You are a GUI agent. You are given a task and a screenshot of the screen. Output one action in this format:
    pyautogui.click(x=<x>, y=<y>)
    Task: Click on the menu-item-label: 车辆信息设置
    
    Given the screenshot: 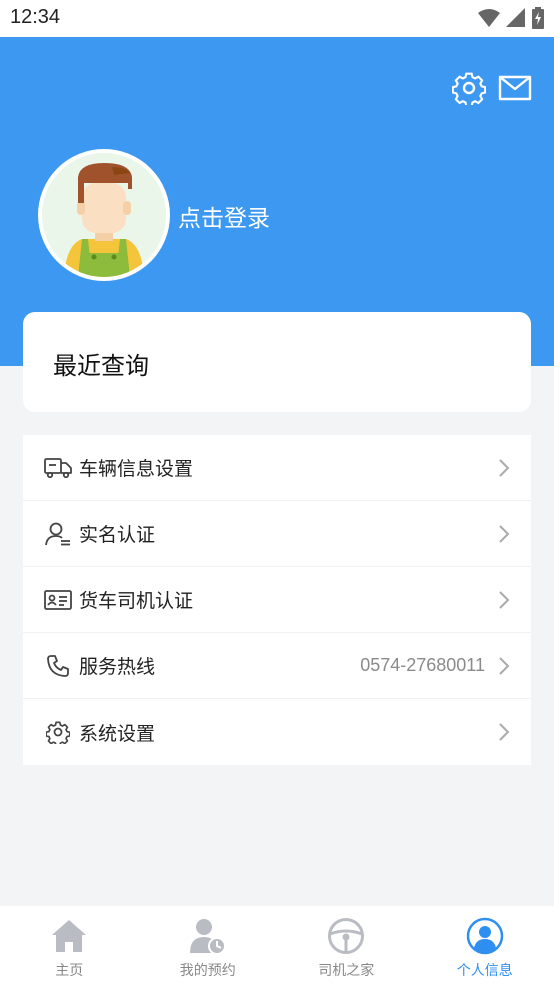 What is the action you would take?
    pyautogui.click(x=136, y=469)
    